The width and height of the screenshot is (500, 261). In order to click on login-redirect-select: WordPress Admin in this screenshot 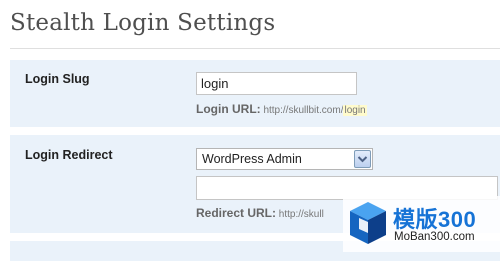, I will do `click(284, 159)`.